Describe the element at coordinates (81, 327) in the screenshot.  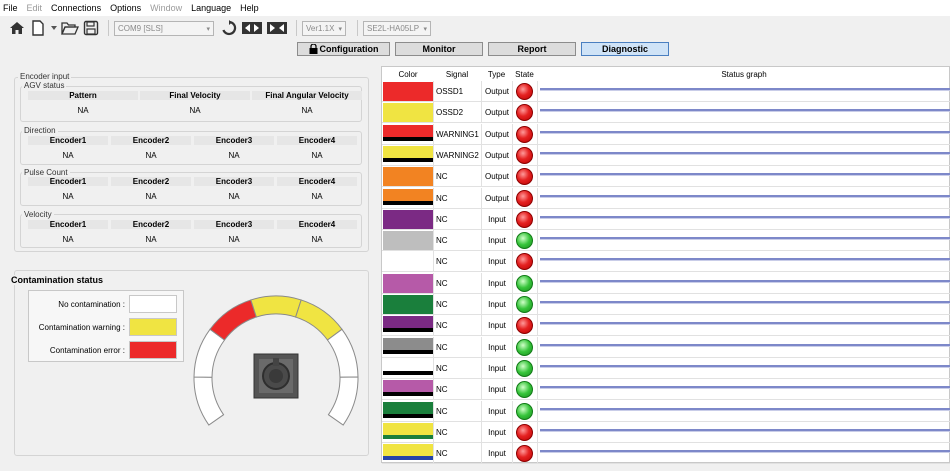
I see `legend-contamination-warning-label: Contamination warning :` at that location.